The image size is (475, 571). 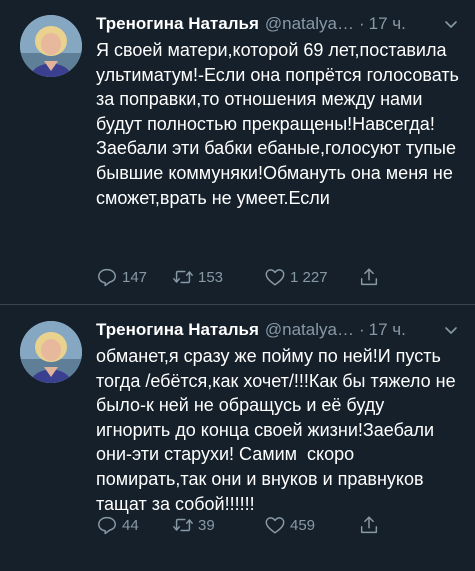 I want to click on reply-count: 147, so click(x=135, y=277).